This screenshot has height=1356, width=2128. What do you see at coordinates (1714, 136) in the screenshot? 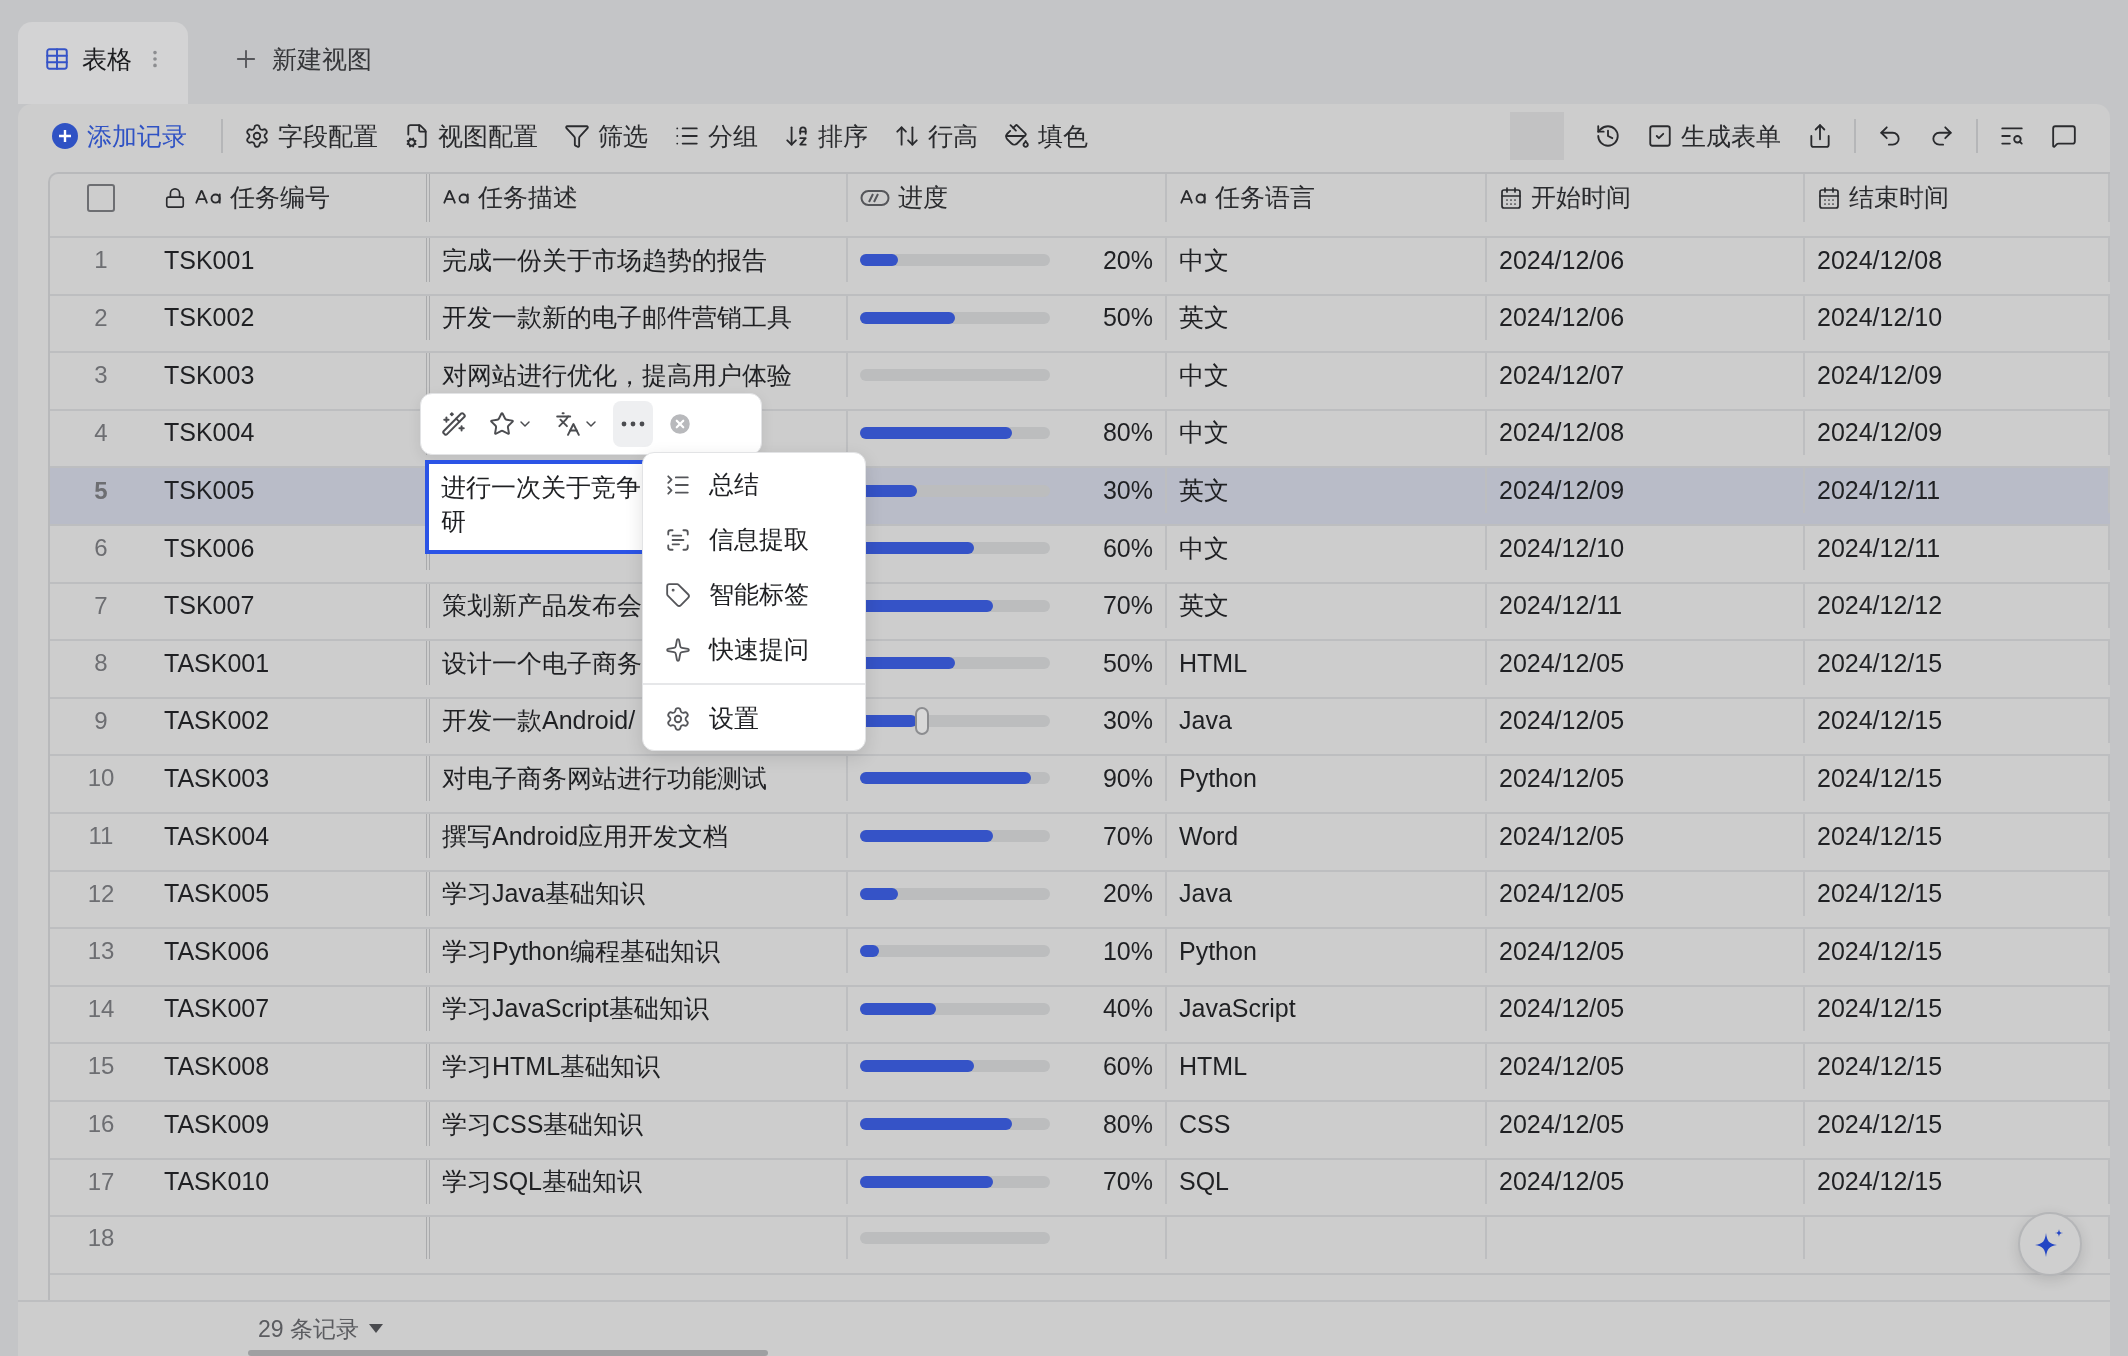
I see `generate-form-button: 生成表单` at bounding box center [1714, 136].